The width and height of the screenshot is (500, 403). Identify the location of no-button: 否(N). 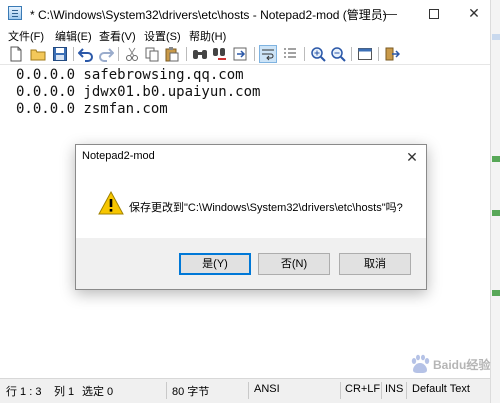
(294, 264).